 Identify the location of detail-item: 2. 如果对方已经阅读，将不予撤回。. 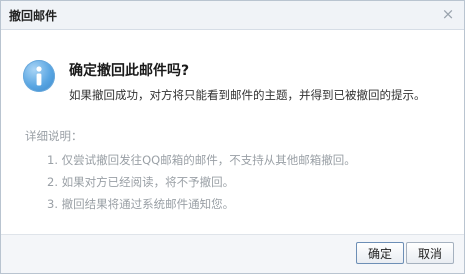
(141, 182).